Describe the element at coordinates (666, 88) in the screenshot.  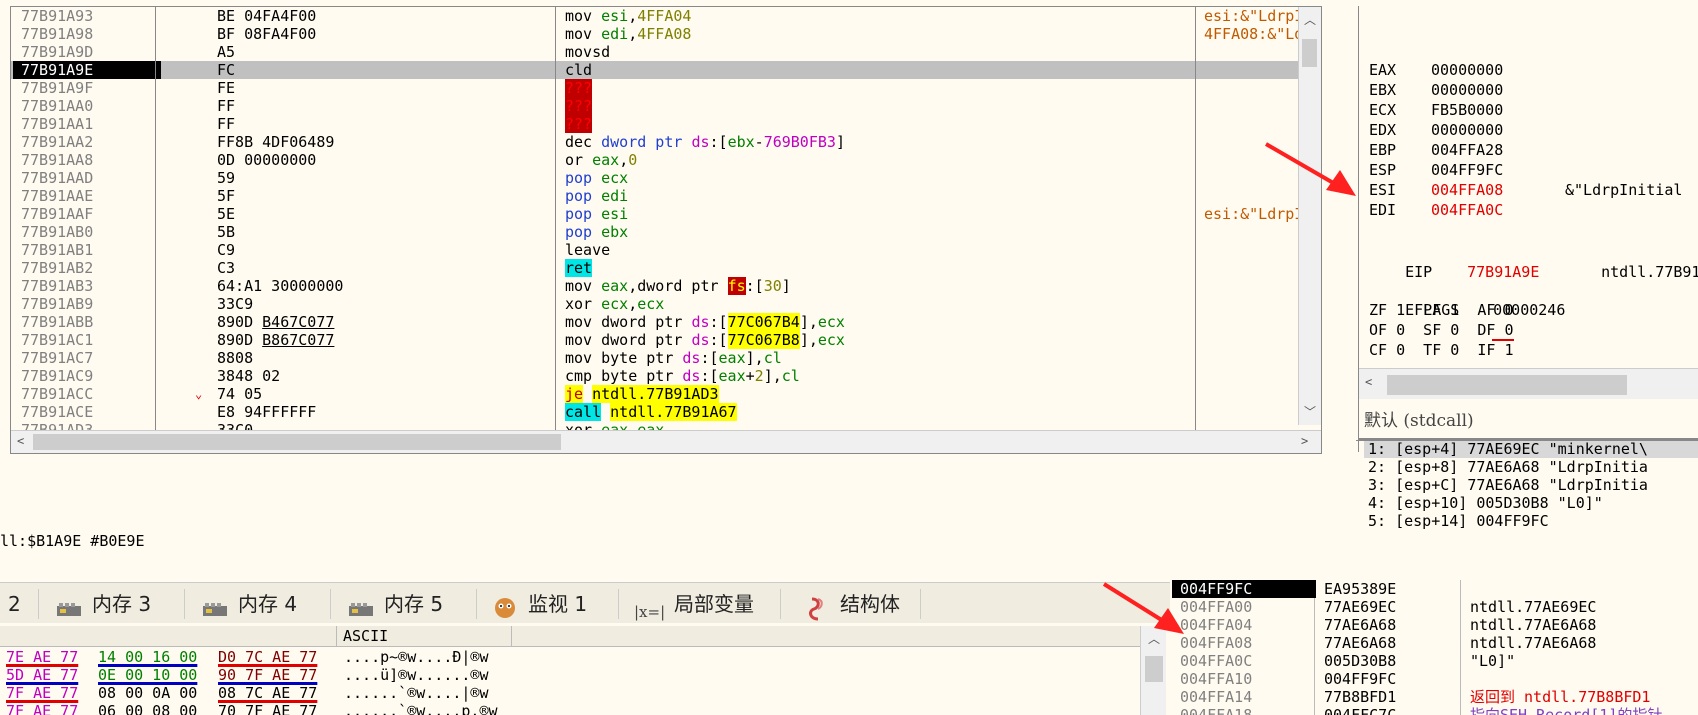
I see `disasm-row: 77B91A9F FE???` at that location.